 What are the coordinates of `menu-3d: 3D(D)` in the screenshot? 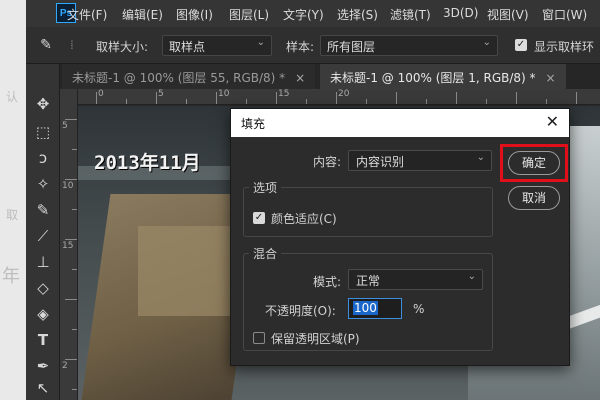 It's located at (460, 13).